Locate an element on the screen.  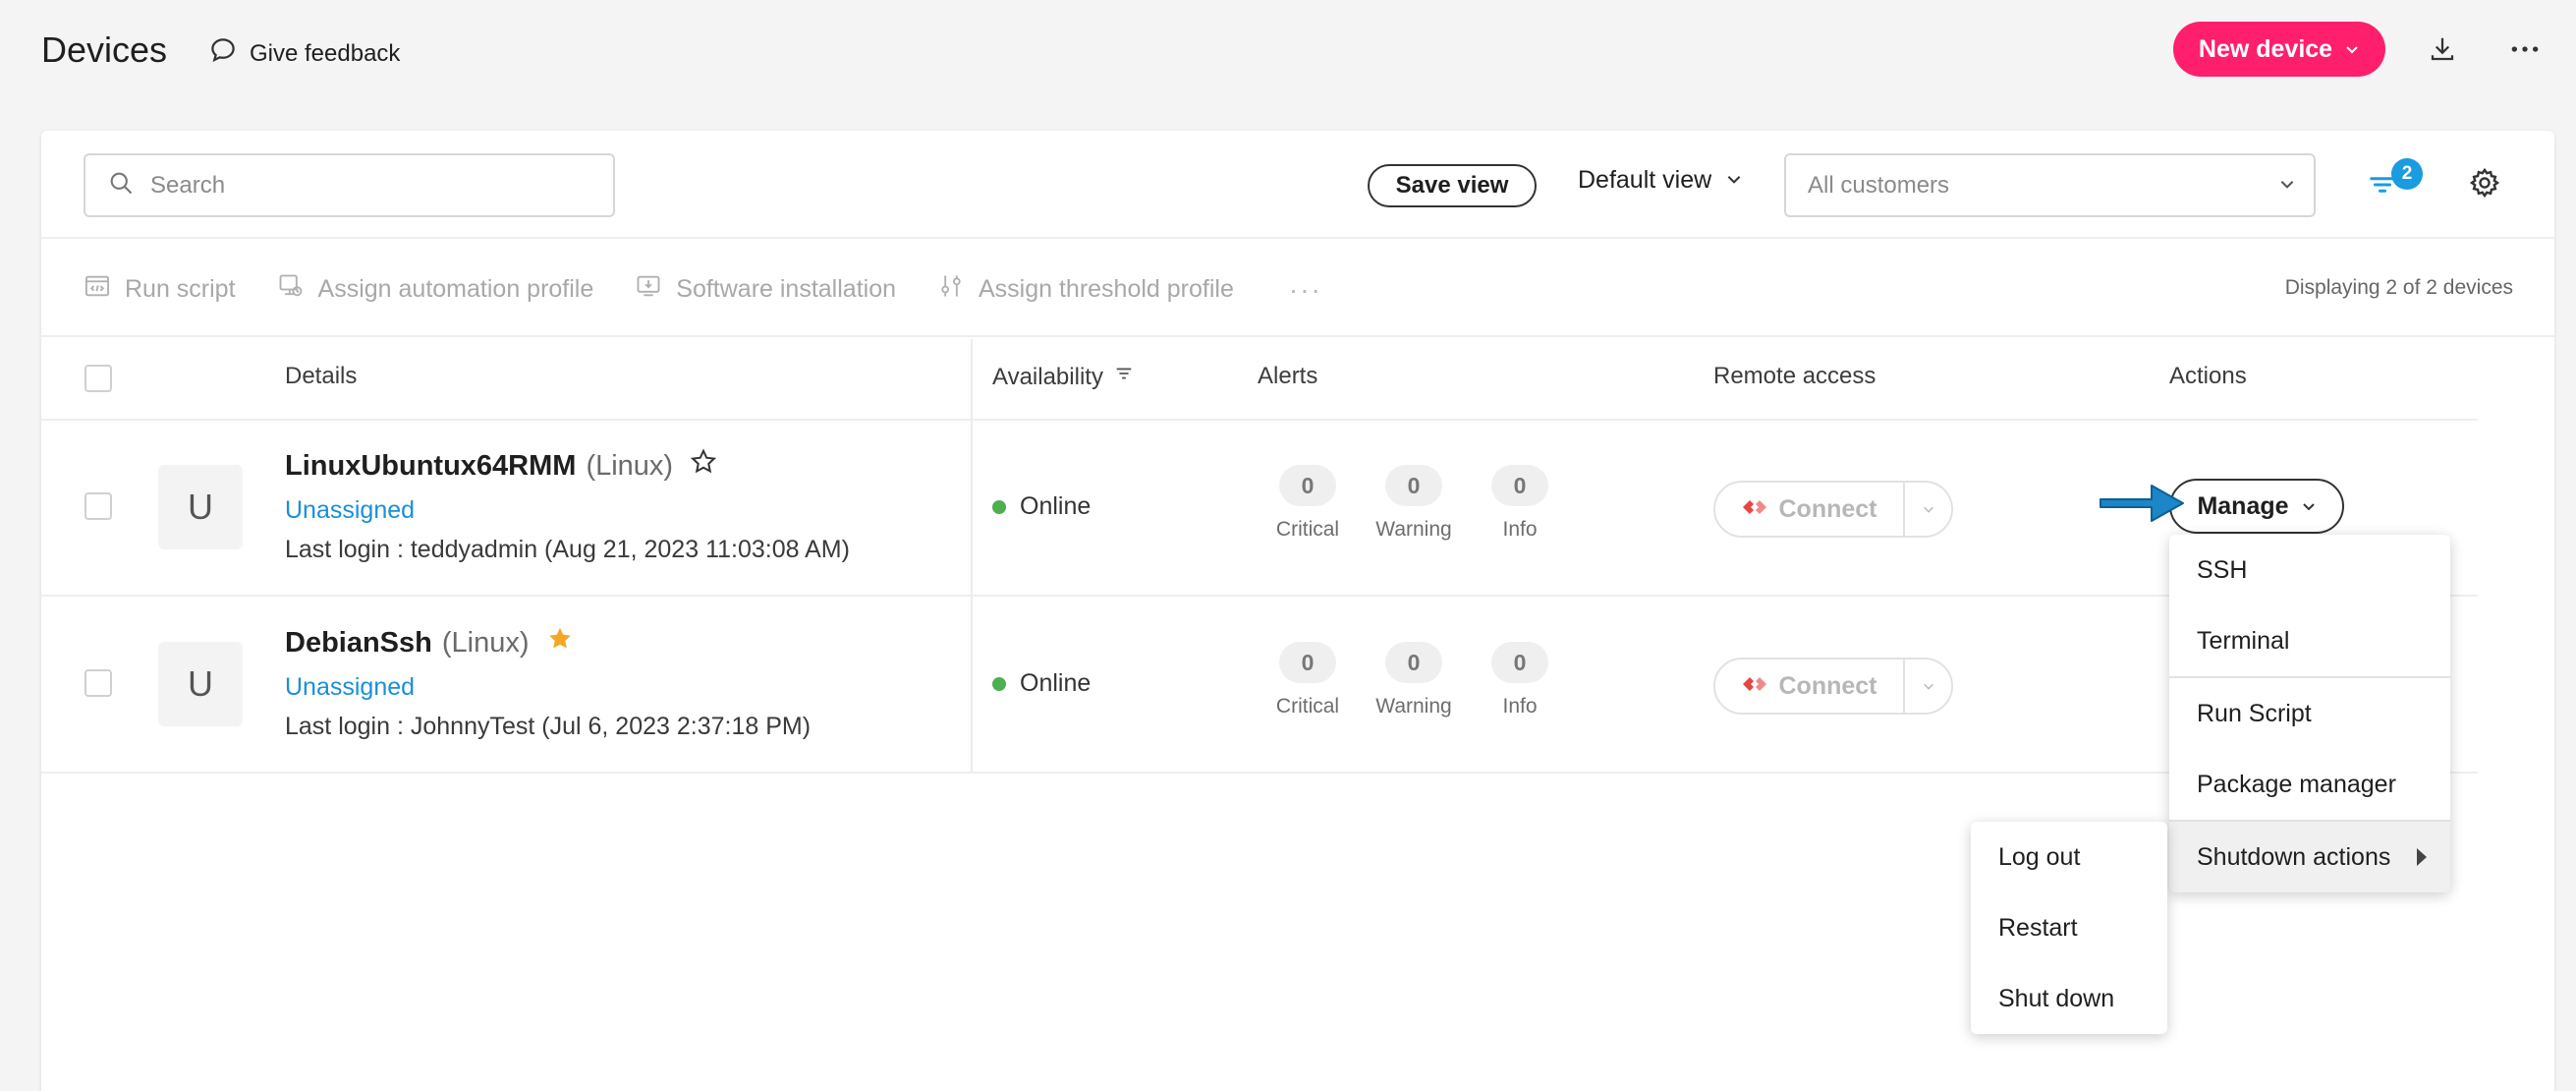
manage-button: Manage is located at coordinates (2256, 506).